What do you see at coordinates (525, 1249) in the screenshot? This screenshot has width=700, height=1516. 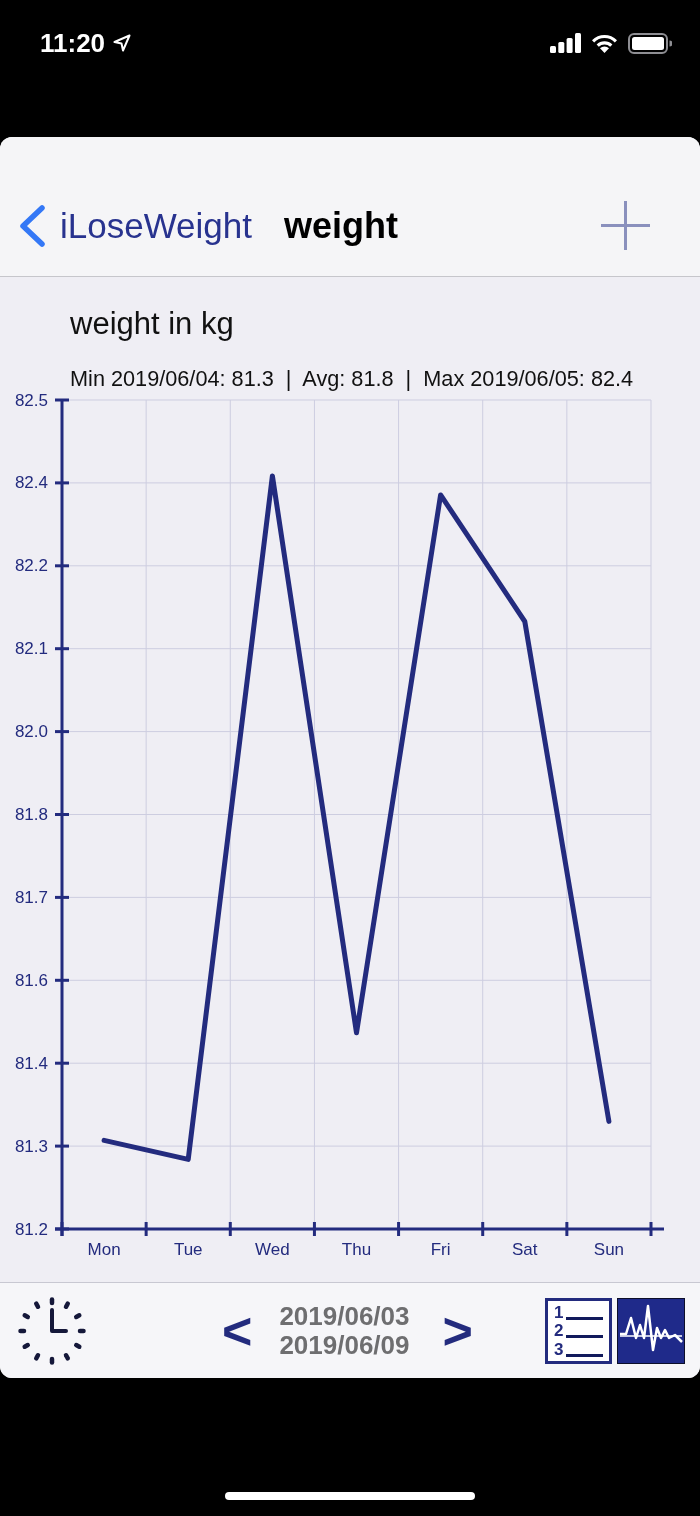 I see `x-category-label: Sat` at bounding box center [525, 1249].